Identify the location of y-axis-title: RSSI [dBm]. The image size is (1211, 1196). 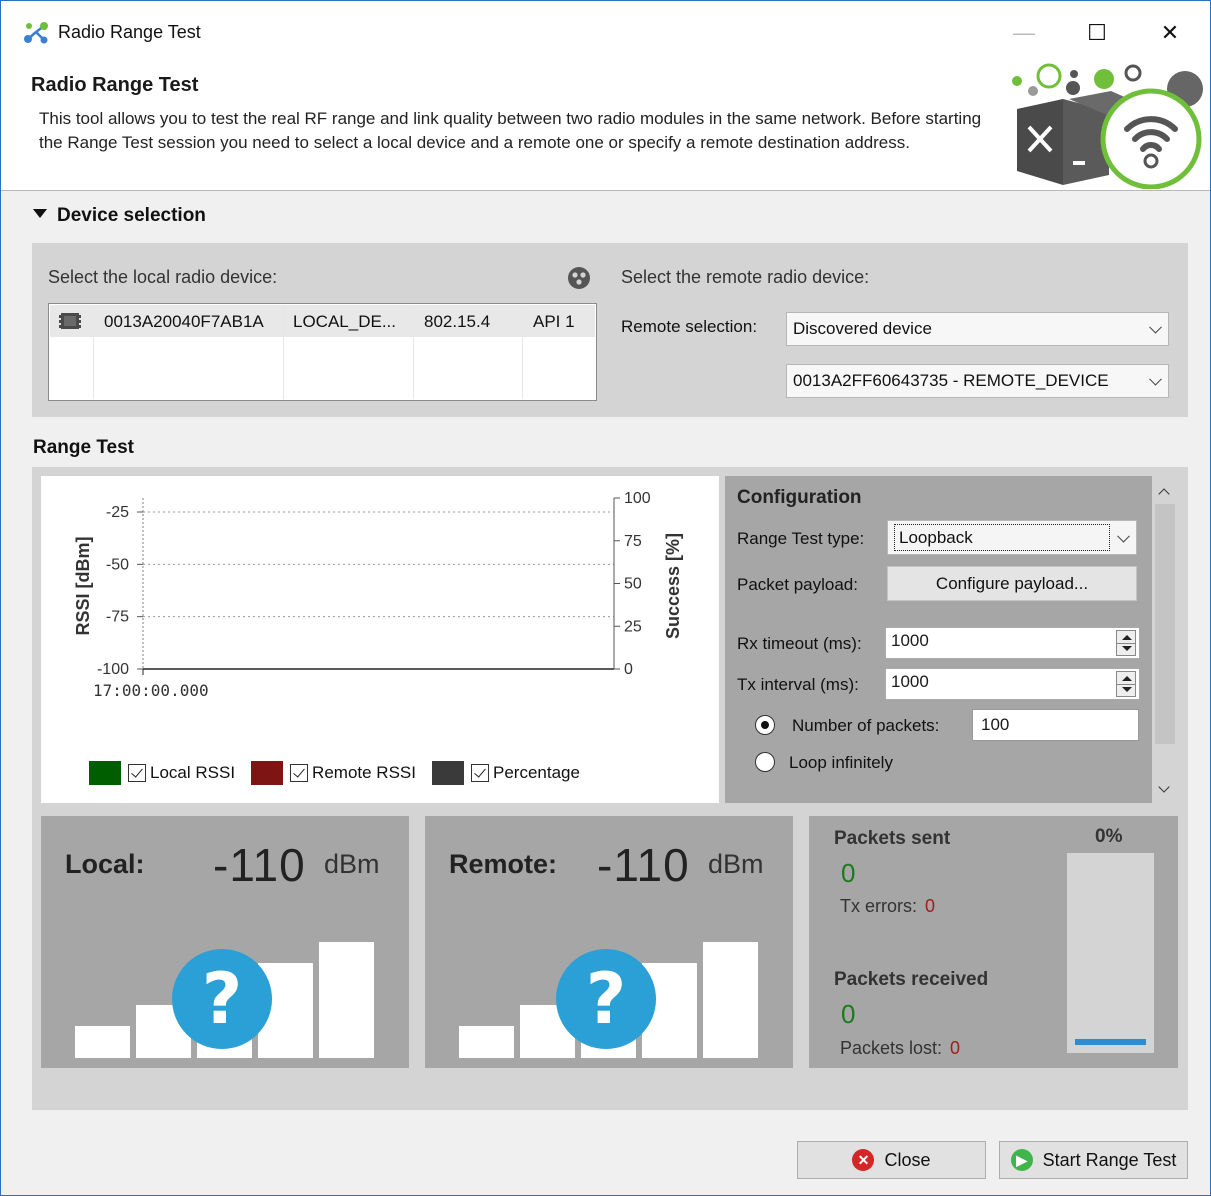
(83, 586).